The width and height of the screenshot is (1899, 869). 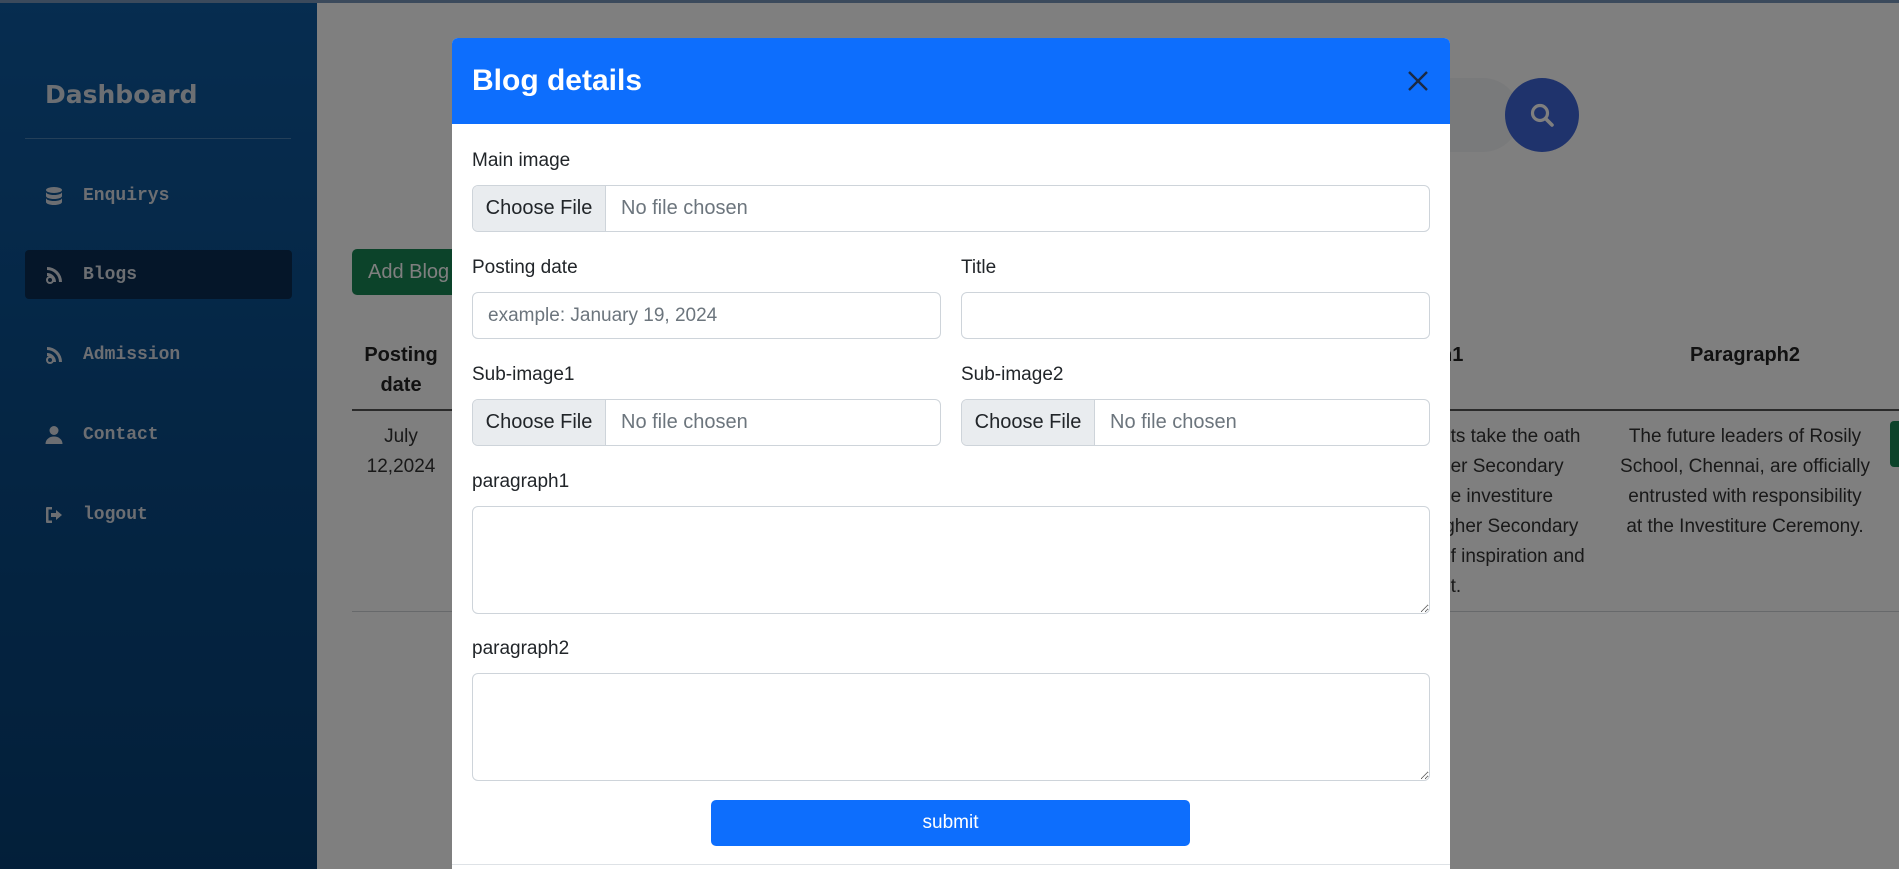 What do you see at coordinates (521, 481) in the screenshot?
I see `paragraph1-label: paragraph1` at bounding box center [521, 481].